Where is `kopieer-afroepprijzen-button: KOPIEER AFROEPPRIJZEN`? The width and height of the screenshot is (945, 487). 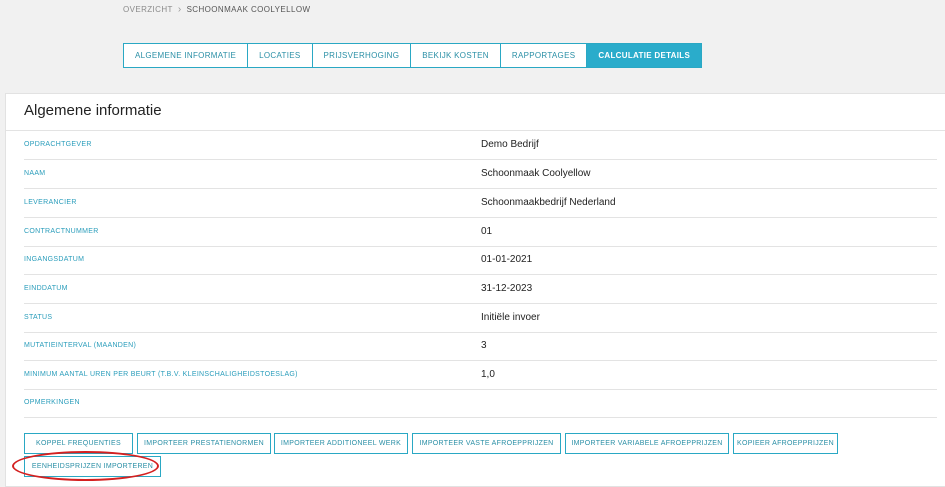 kopieer-afroepprijzen-button: KOPIEER AFROEPPRIJZEN is located at coordinates (785, 443).